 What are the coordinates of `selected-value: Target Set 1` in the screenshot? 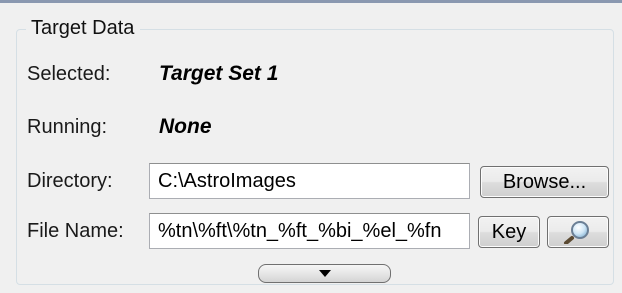 It's located at (219, 73).